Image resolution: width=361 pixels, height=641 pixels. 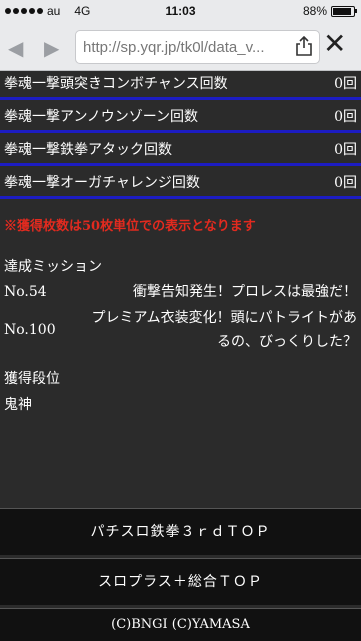 What do you see at coordinates (245, 292) in the screenshot?
I see `mission-text: 衝撃告知発生！プロレスは最強だ！` at bounding box center [245, 292].